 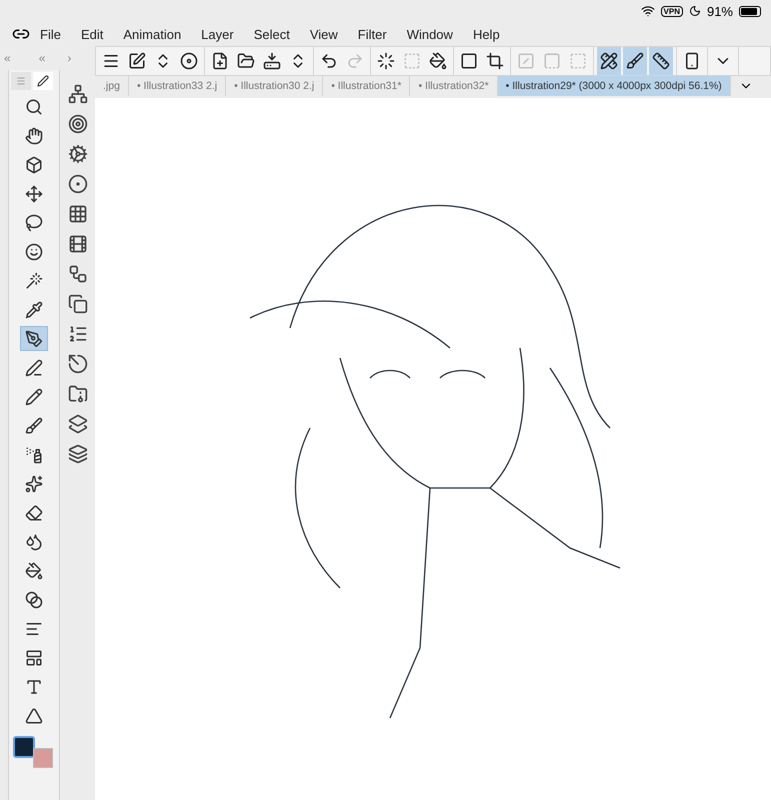 What do you see at coordinates (92, 34) in the screenshot?
I see `menu-item: Edit` at bounding box center [92, 34].